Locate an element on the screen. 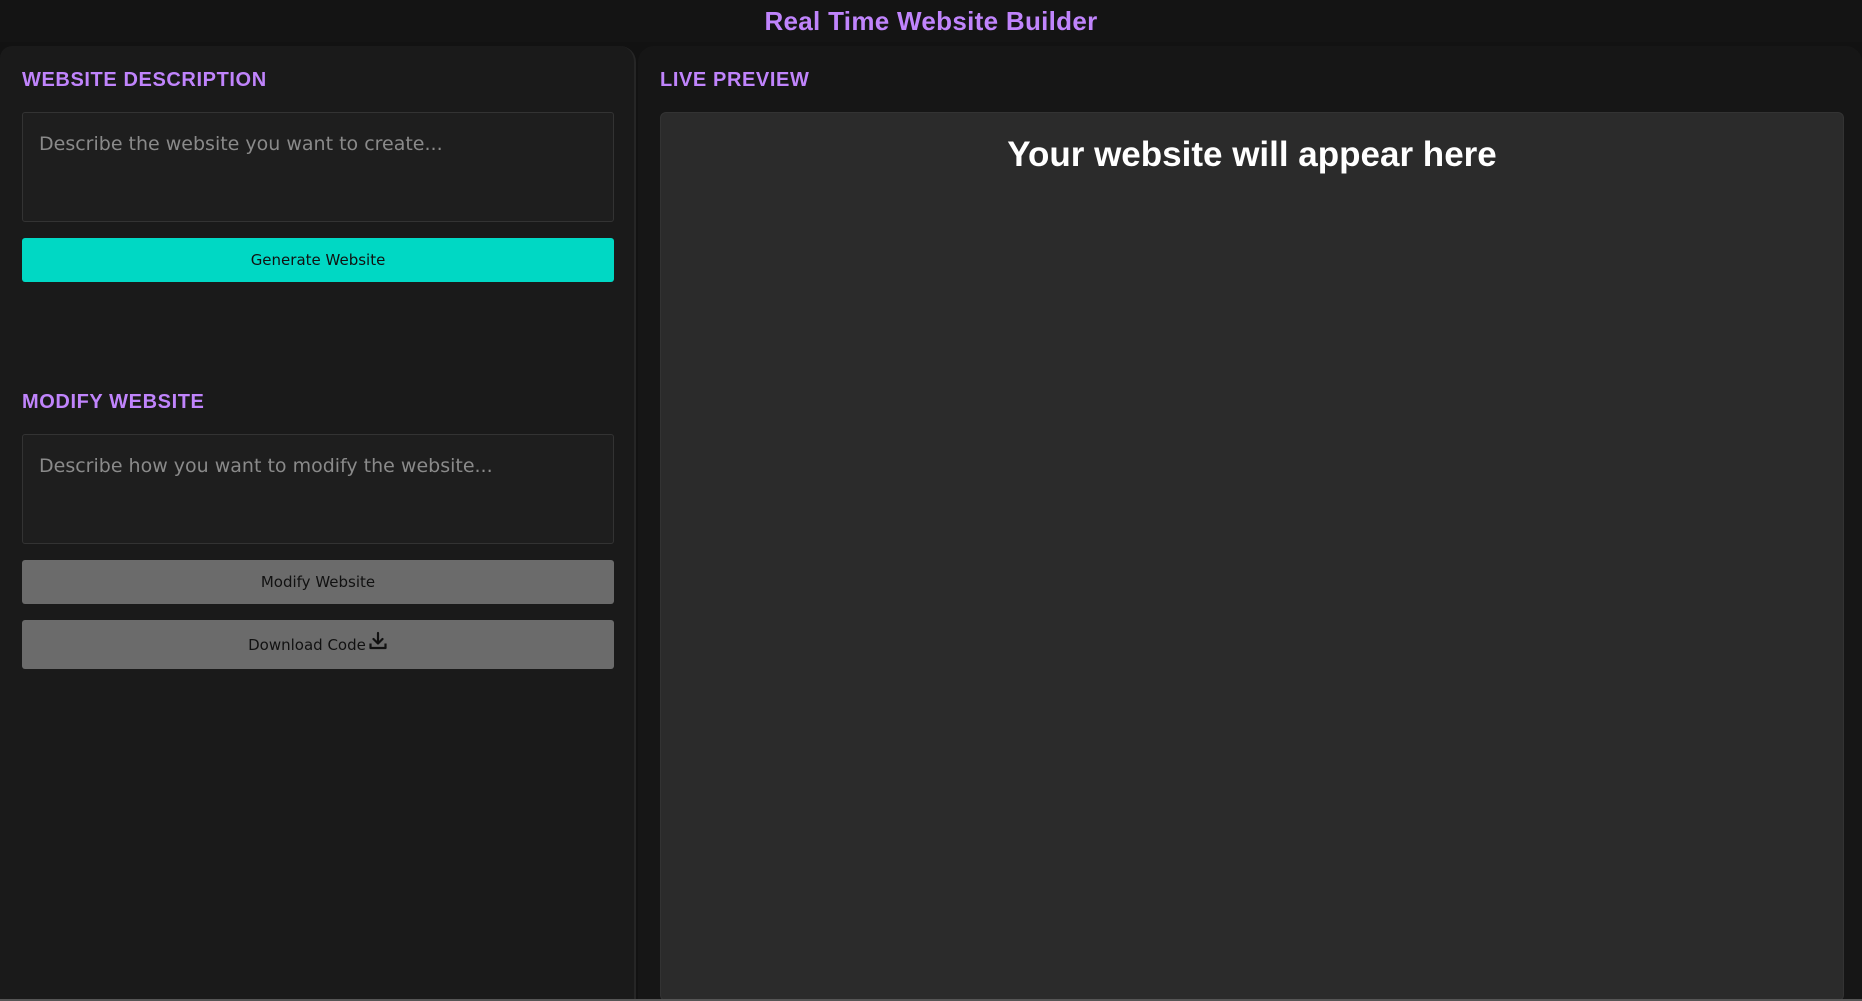 The image size is (1862, 1001). preview-heading: LIVE PREVIEW is located at coordinates (735, 80).